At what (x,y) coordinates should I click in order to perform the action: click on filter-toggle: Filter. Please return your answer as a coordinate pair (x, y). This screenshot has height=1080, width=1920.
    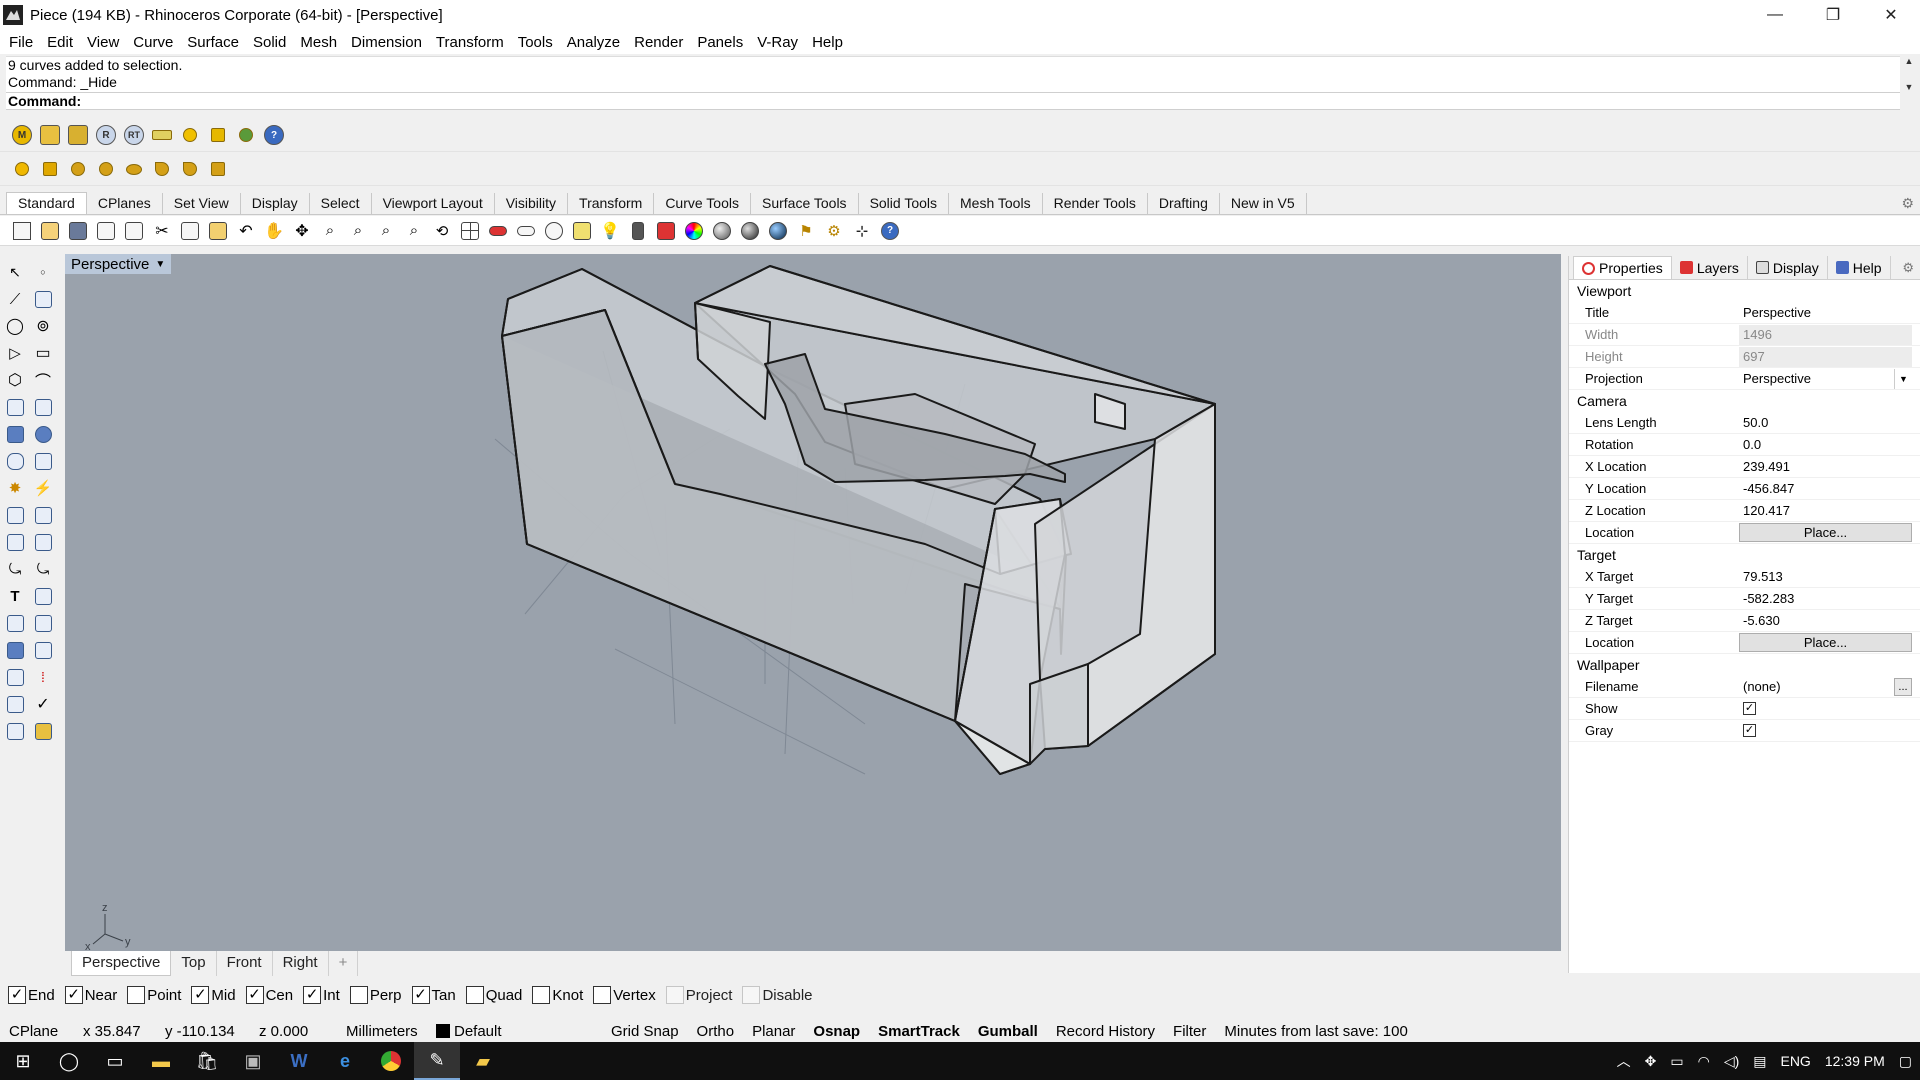
    Looking at the image, I should click on (1189, 1031).